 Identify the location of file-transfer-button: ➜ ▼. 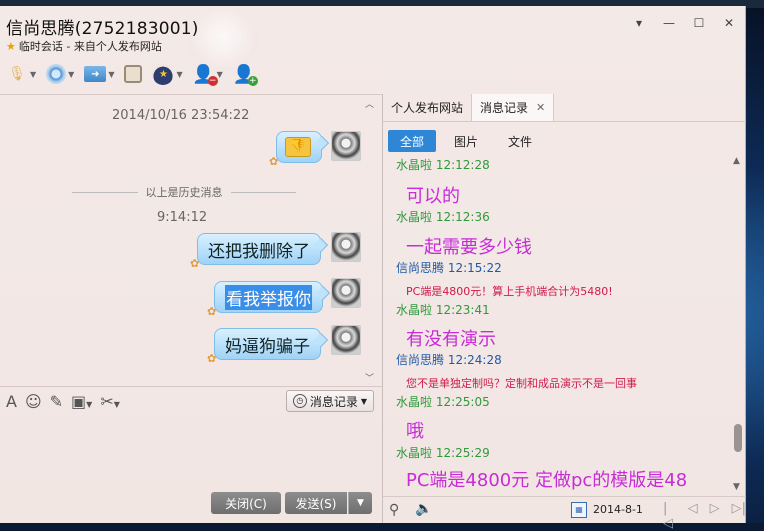
(99, 74).